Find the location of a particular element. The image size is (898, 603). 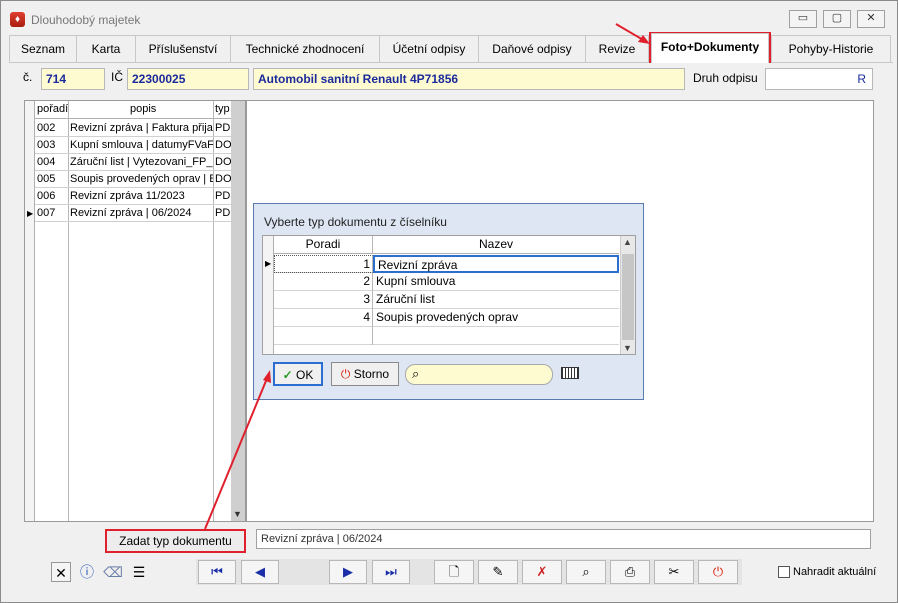

table-row: 007 Revizní zpráva | 06/2024 PD is located at coordinates (133, 213).